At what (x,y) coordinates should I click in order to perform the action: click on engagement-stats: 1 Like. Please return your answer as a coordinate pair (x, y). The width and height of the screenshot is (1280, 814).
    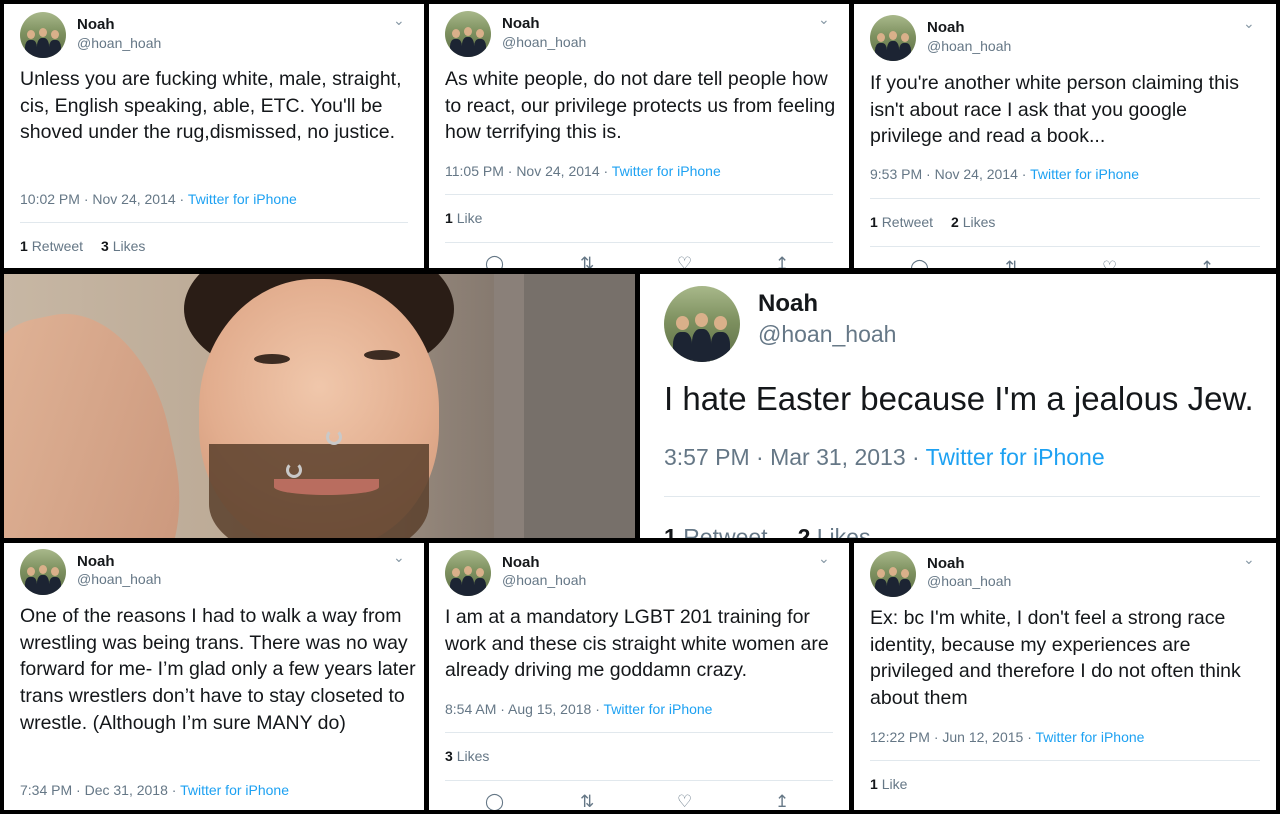
    Looking at the image, I should click on (888, 784).